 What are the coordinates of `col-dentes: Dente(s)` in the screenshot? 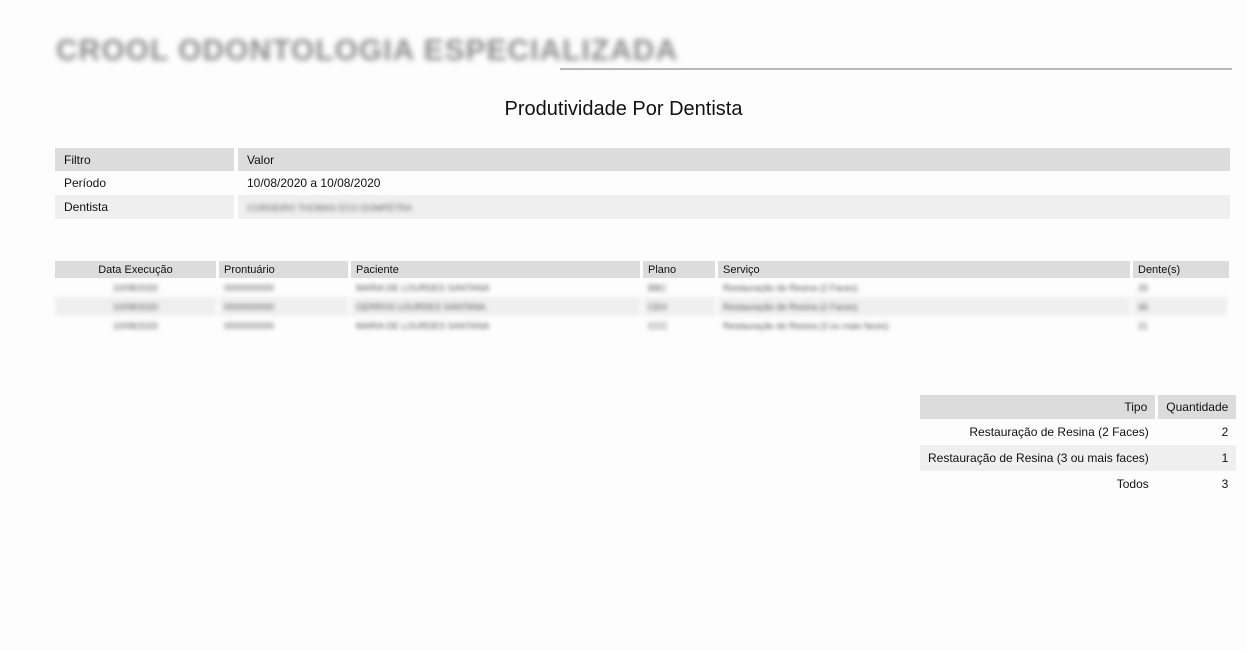 It's located at (1180, 269).